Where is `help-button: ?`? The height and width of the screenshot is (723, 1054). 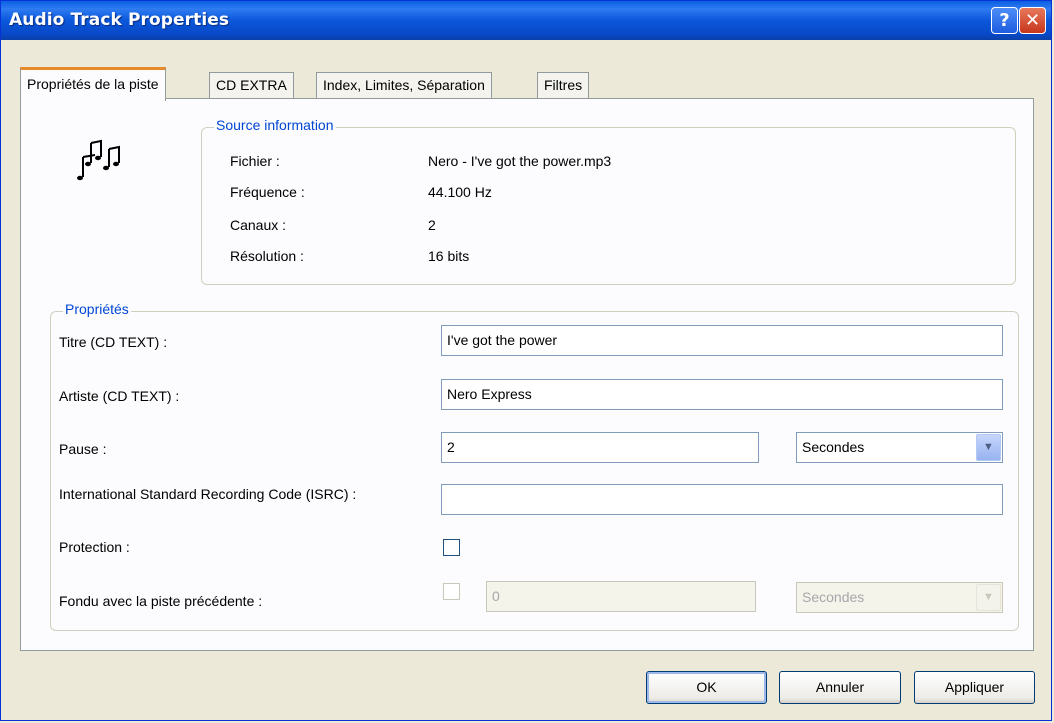 help-button: ? is located at coordinates (1004, 20).